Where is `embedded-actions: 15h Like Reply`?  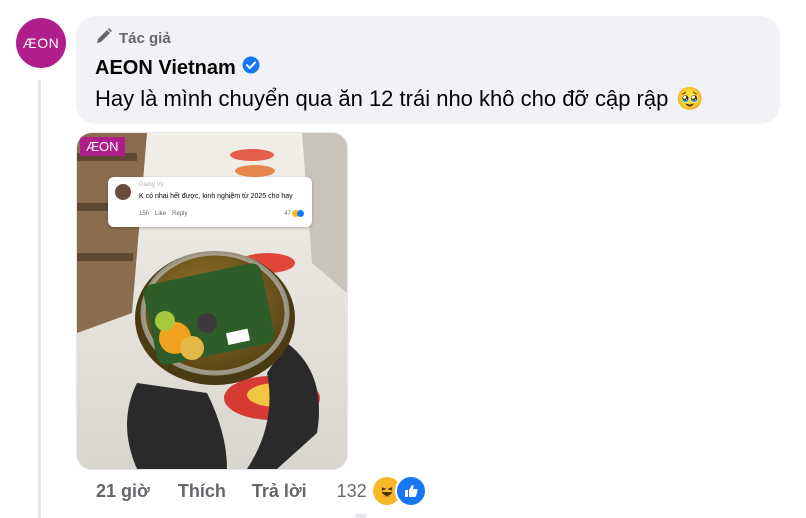 embedded-actions: 15h Like Reply is located at coordinates (163, 214).